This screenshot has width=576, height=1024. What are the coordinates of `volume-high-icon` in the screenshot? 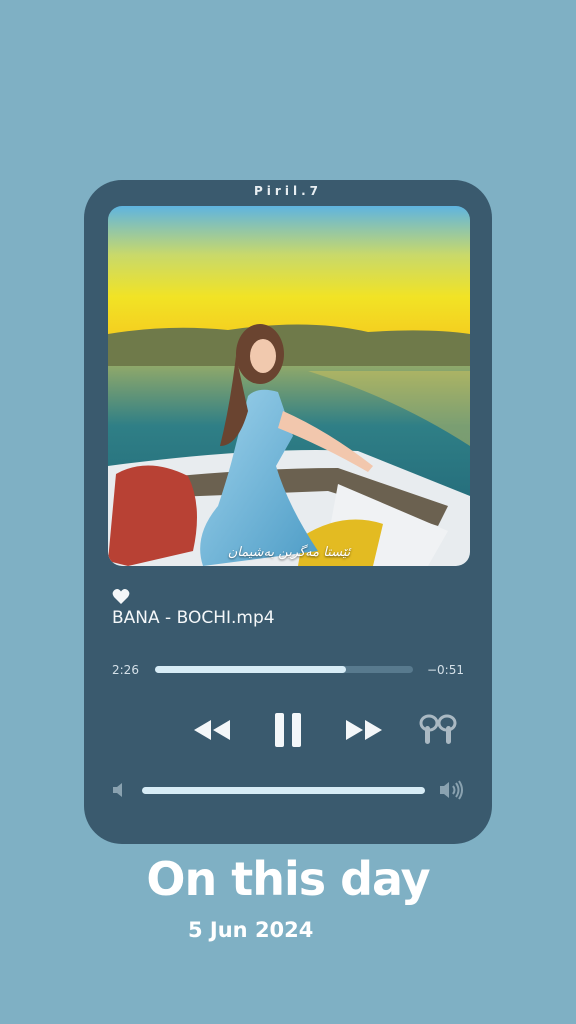 It's located at (451, 790).